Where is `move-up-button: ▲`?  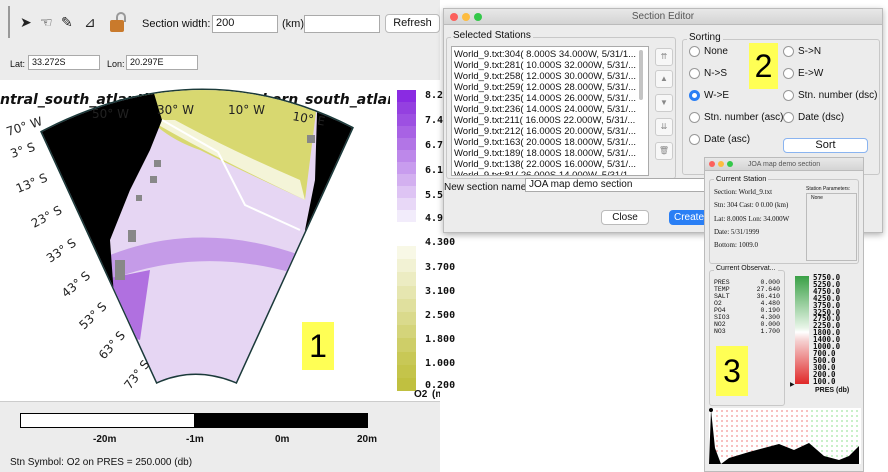 move-up-button: ▲ is located at coordinates (664, 79).